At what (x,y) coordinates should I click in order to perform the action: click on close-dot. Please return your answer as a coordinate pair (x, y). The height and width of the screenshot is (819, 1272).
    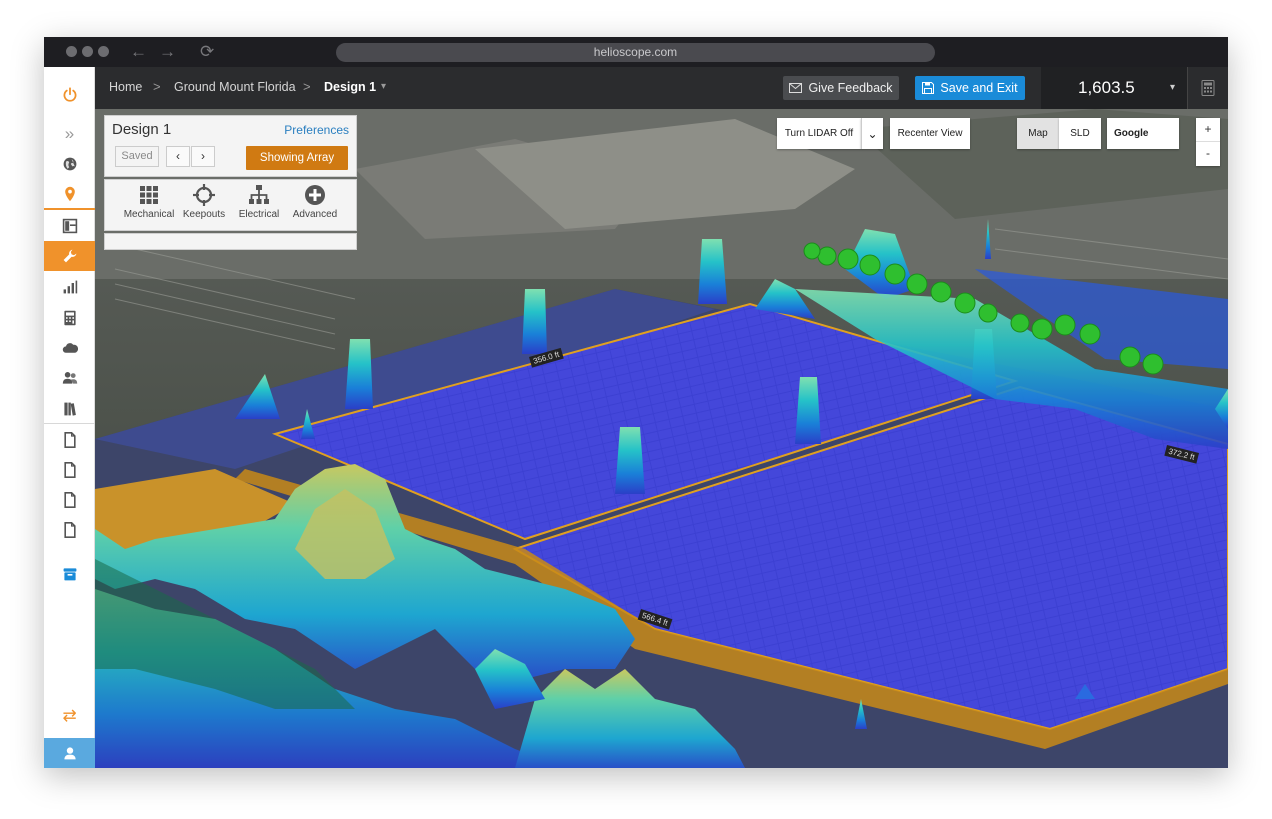
    Looking at the image, I should click on (71, 51).